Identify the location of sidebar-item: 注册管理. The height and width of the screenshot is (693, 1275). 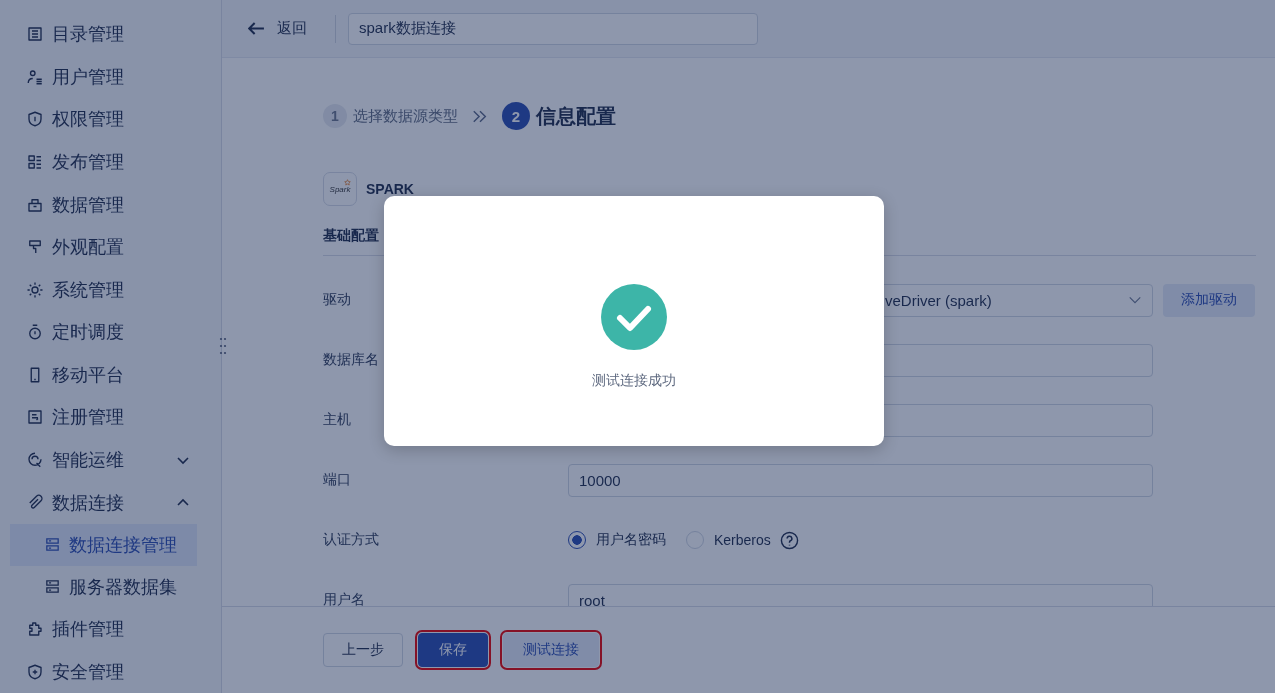
(110, 417).